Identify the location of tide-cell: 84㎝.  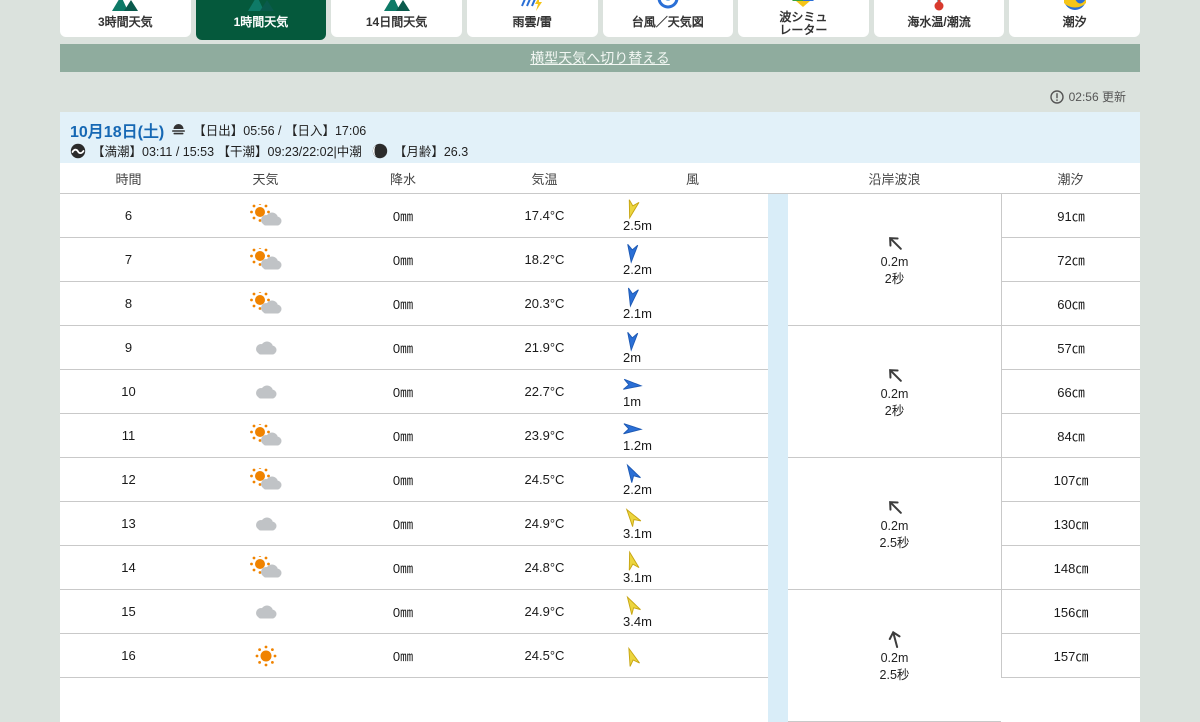
(1070, 436).